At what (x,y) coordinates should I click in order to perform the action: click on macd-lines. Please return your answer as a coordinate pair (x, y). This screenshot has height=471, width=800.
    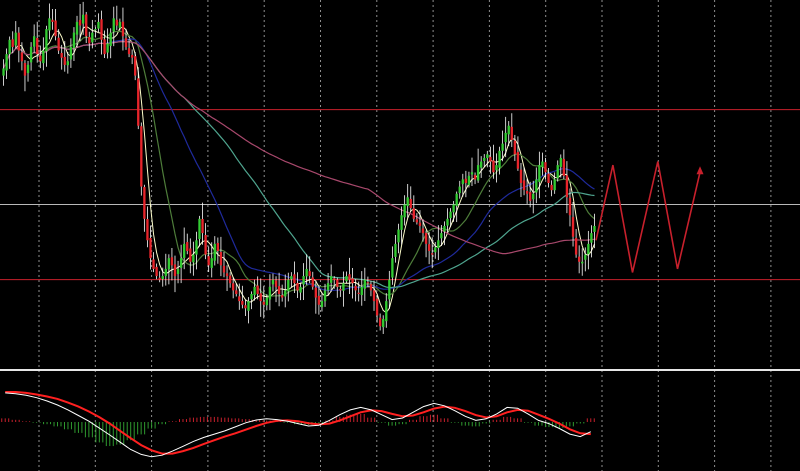
    Looking at the image, I should click on (298, 424).